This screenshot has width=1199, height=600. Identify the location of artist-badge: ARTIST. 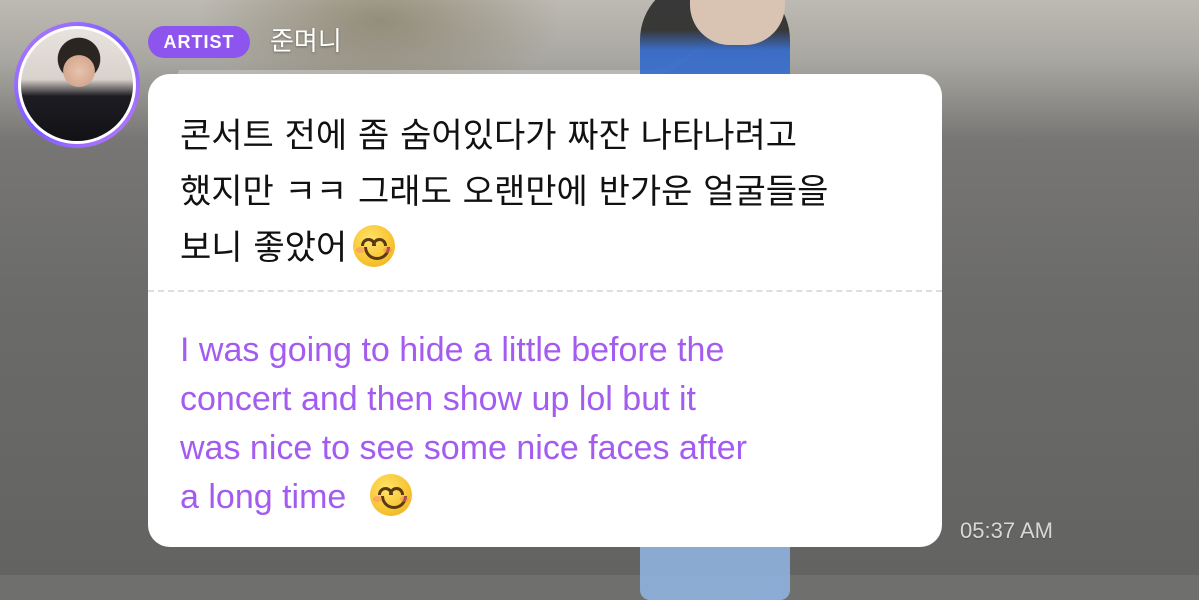
(199, 42).